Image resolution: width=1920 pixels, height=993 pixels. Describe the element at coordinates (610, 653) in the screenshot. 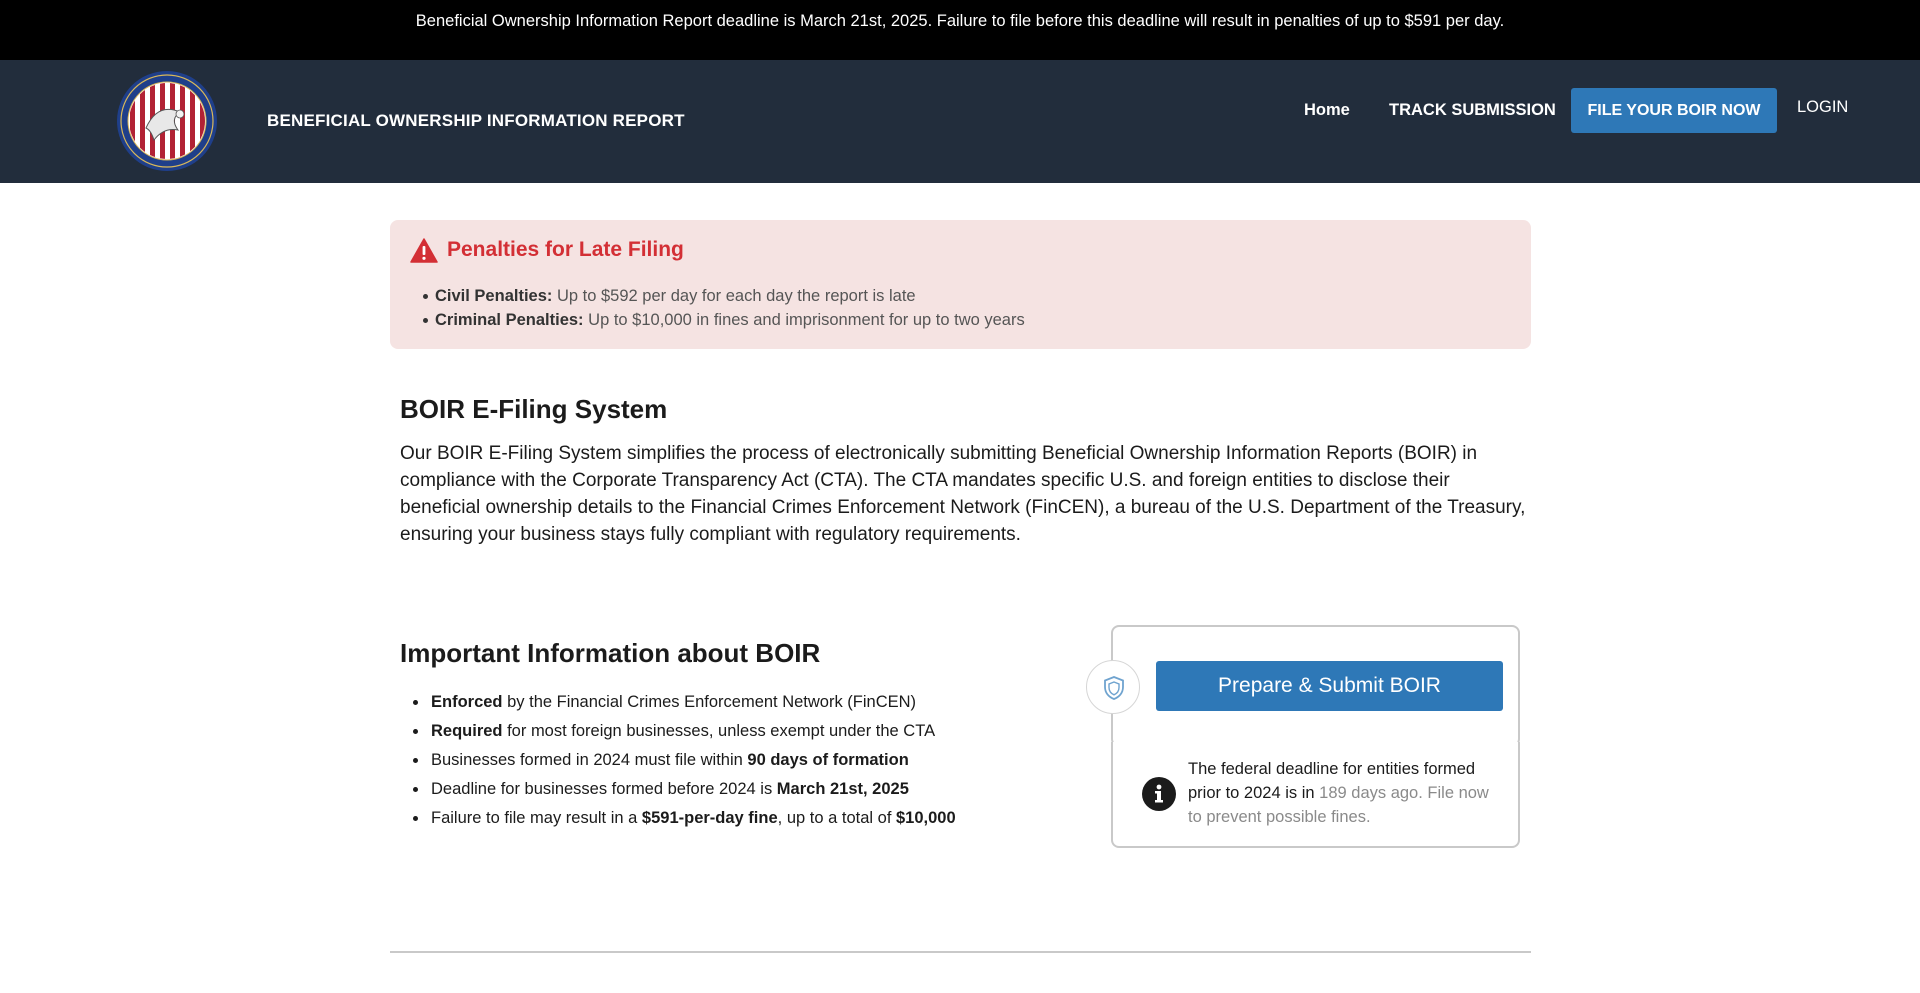

I see `important-info-heading: Important Information about BOIR` at that location.